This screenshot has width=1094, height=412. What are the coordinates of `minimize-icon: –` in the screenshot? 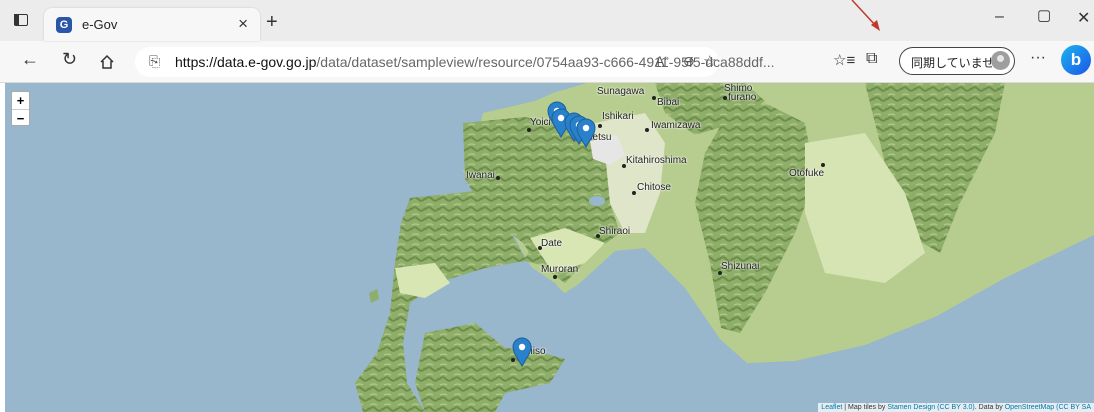 It's located at (999, 17).